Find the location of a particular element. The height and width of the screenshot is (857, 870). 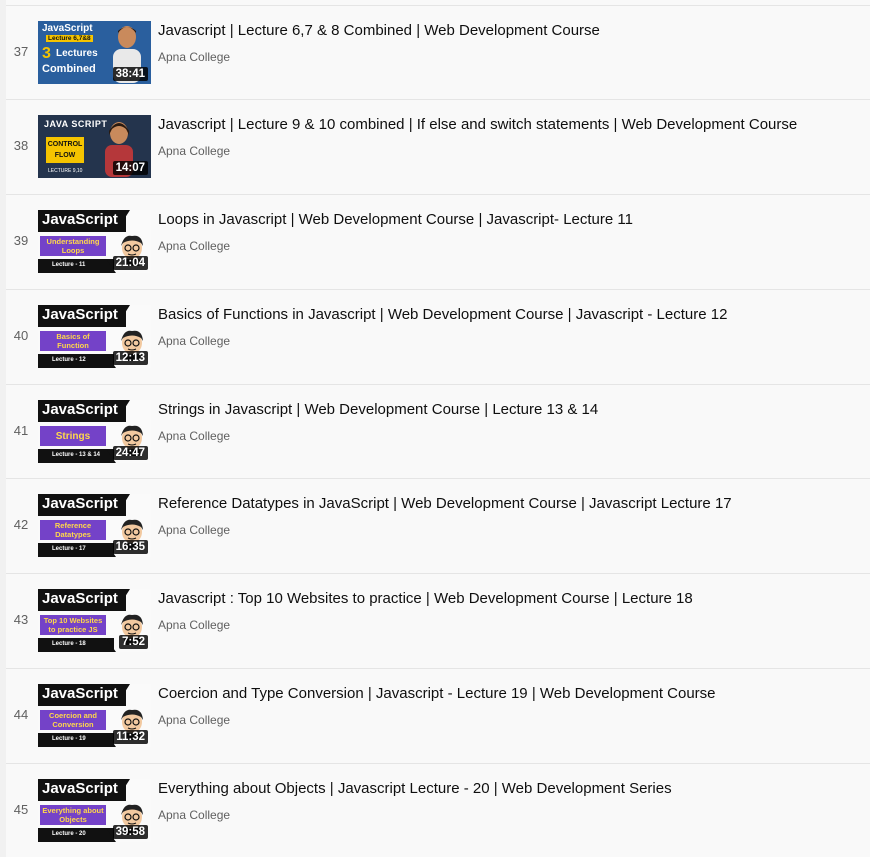

thumb-topic-text: Understanding Loops is located at coordinates (73, 246).